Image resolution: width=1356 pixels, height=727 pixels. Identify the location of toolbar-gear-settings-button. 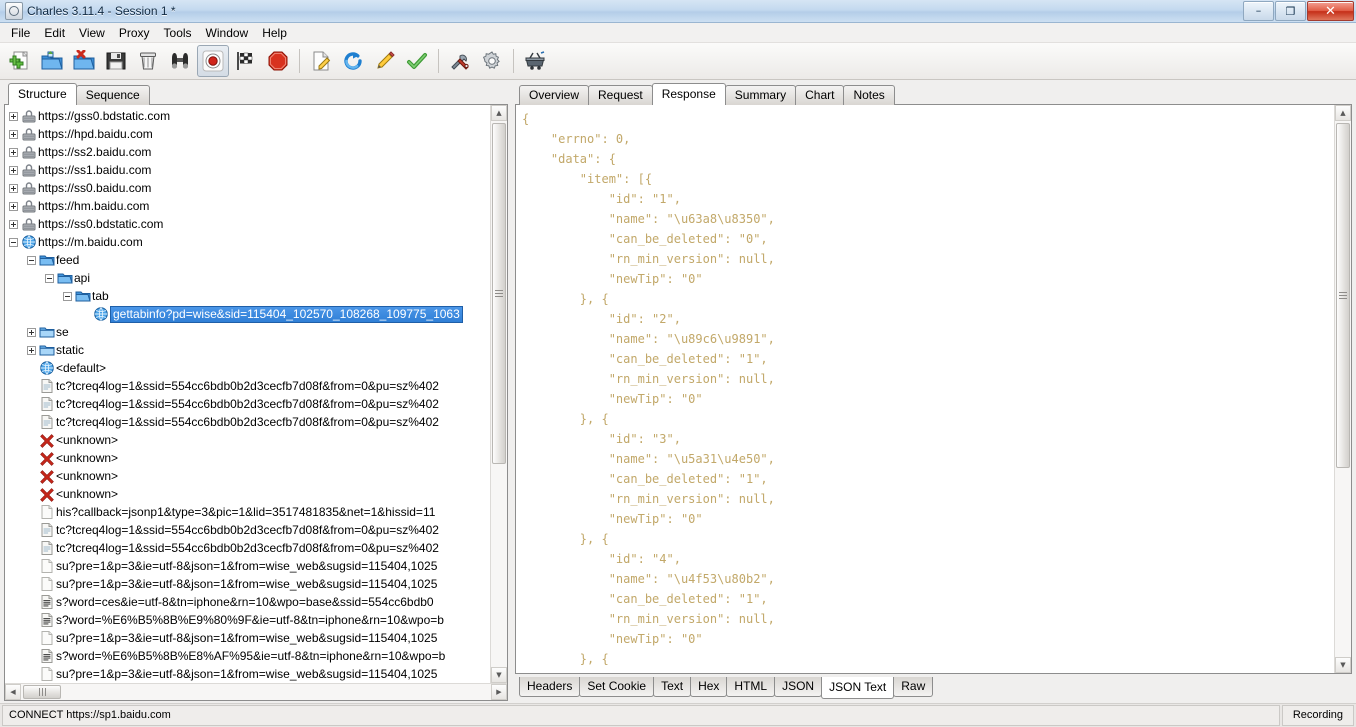
(492, 61).